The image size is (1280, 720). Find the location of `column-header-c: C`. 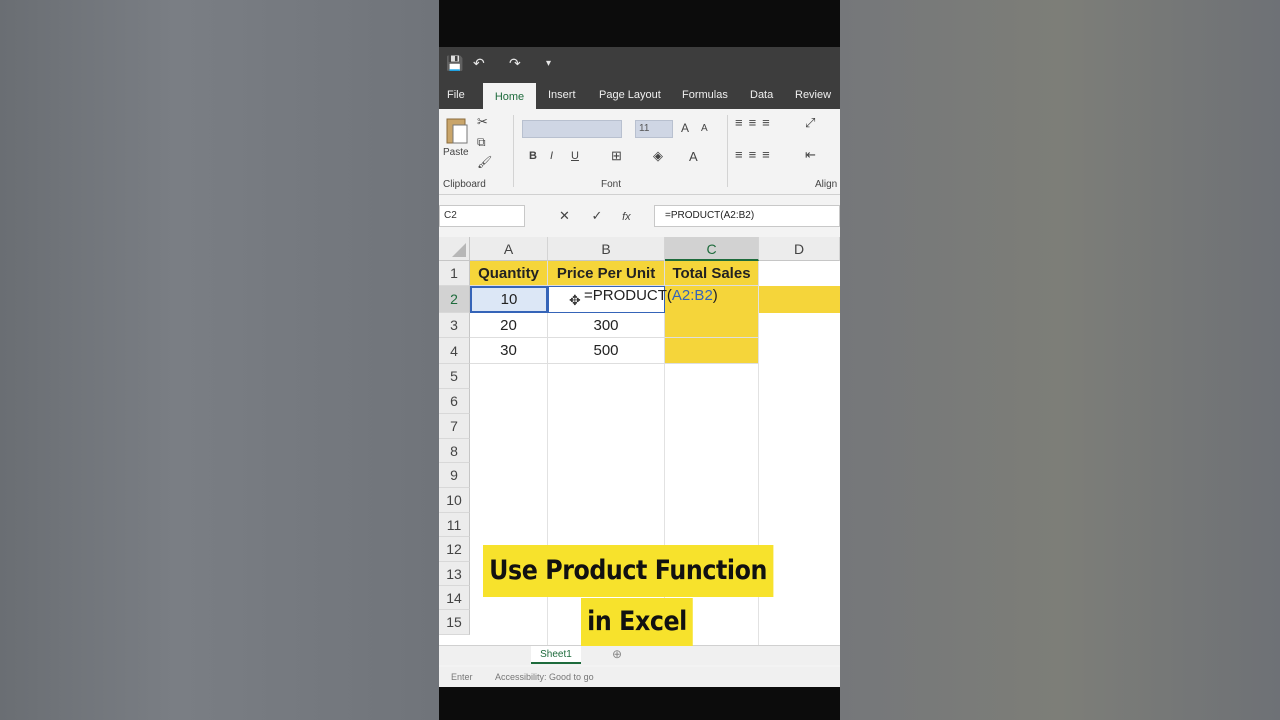

column-header-c: C is located at coordinates (712, 249).